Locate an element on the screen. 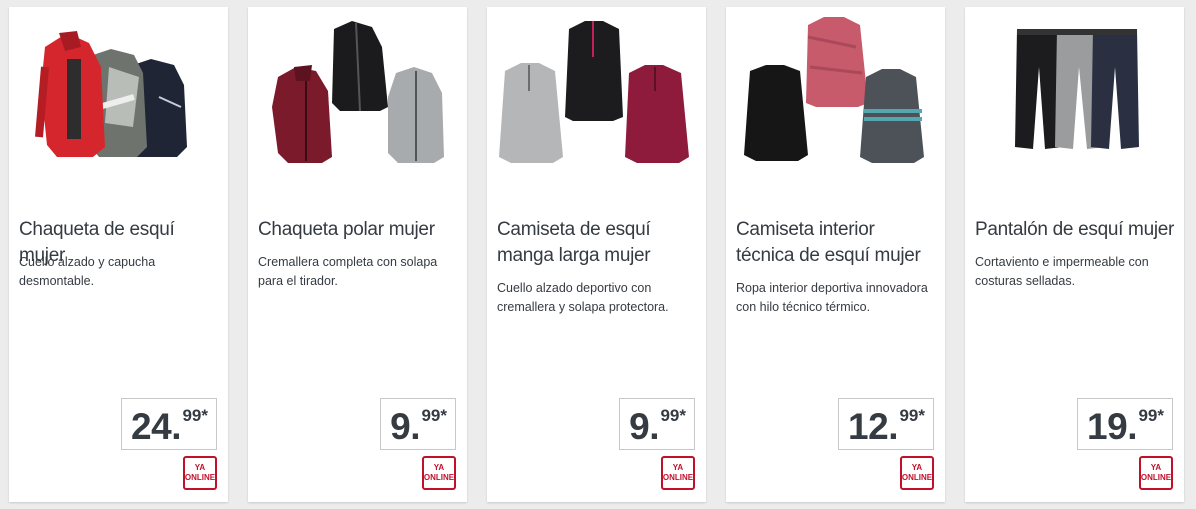 This screenshot has height=509, width=1196. ski-pants-image is located at coordinates (1074, 97).